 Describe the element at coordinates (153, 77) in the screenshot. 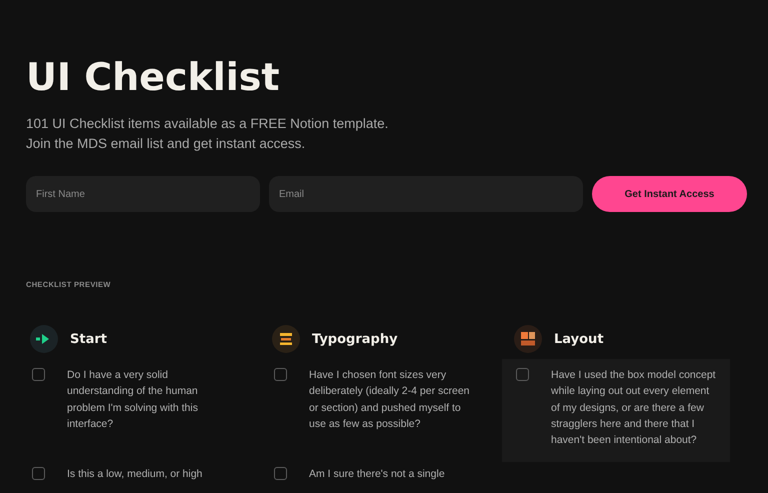

I see `page-title: UI Checklist` at that location.